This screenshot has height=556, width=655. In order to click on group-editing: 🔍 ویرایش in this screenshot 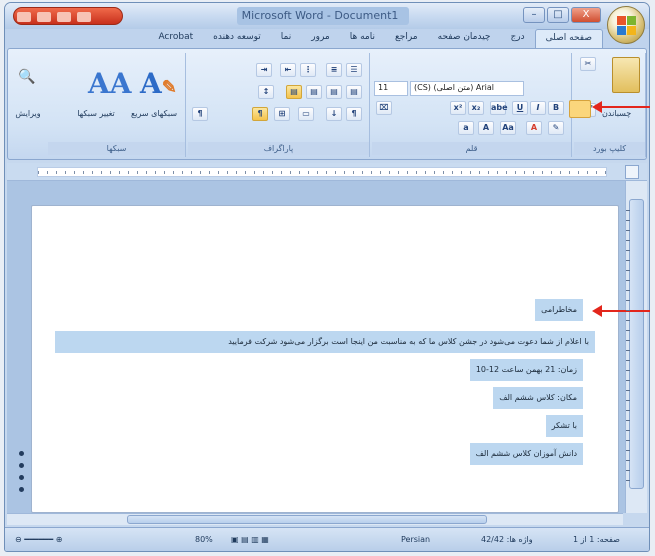, I will do `click(28, 105)`.